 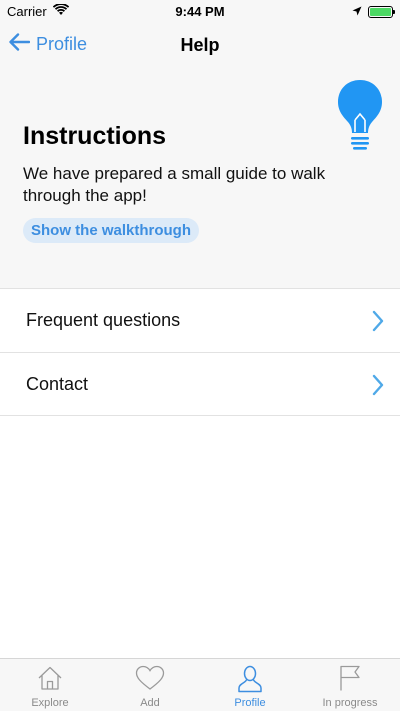 I want to click on person-icon, so click(x=250, y=681).